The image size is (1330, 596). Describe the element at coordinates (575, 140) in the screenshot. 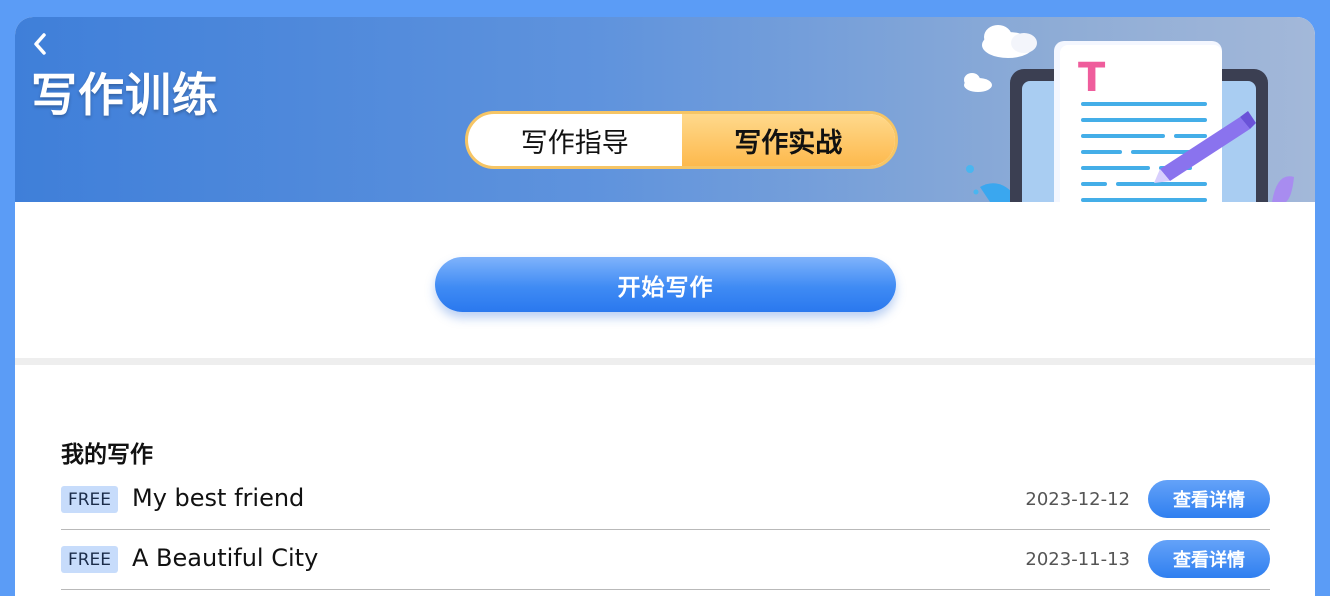

I see `tab-writing-guide: 写作指导` at that location.